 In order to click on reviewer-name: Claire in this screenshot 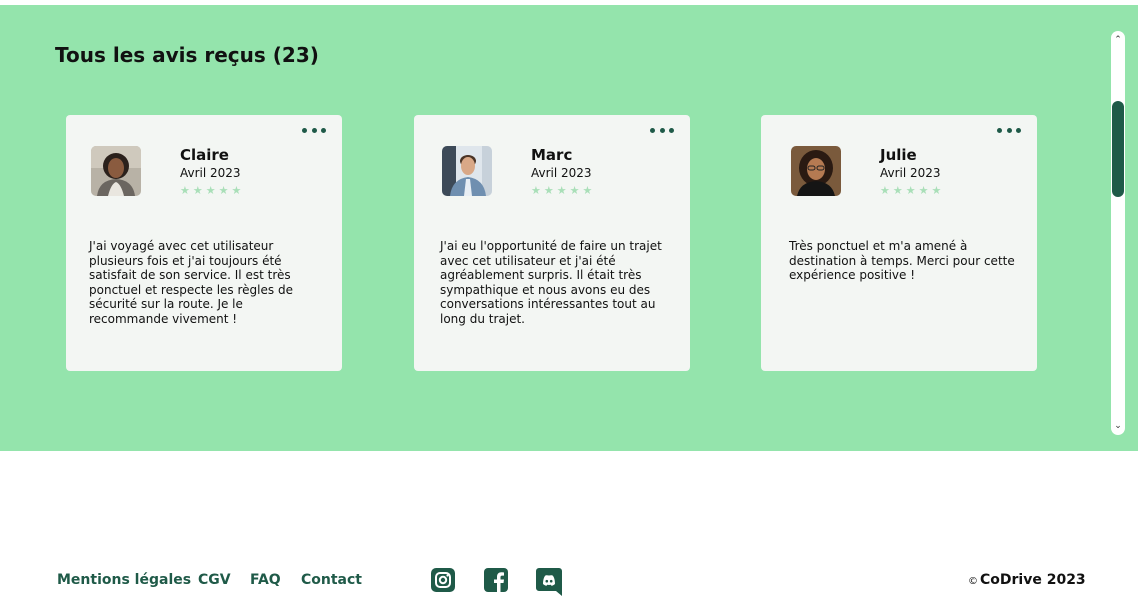, I will do `click(204, 155)`.